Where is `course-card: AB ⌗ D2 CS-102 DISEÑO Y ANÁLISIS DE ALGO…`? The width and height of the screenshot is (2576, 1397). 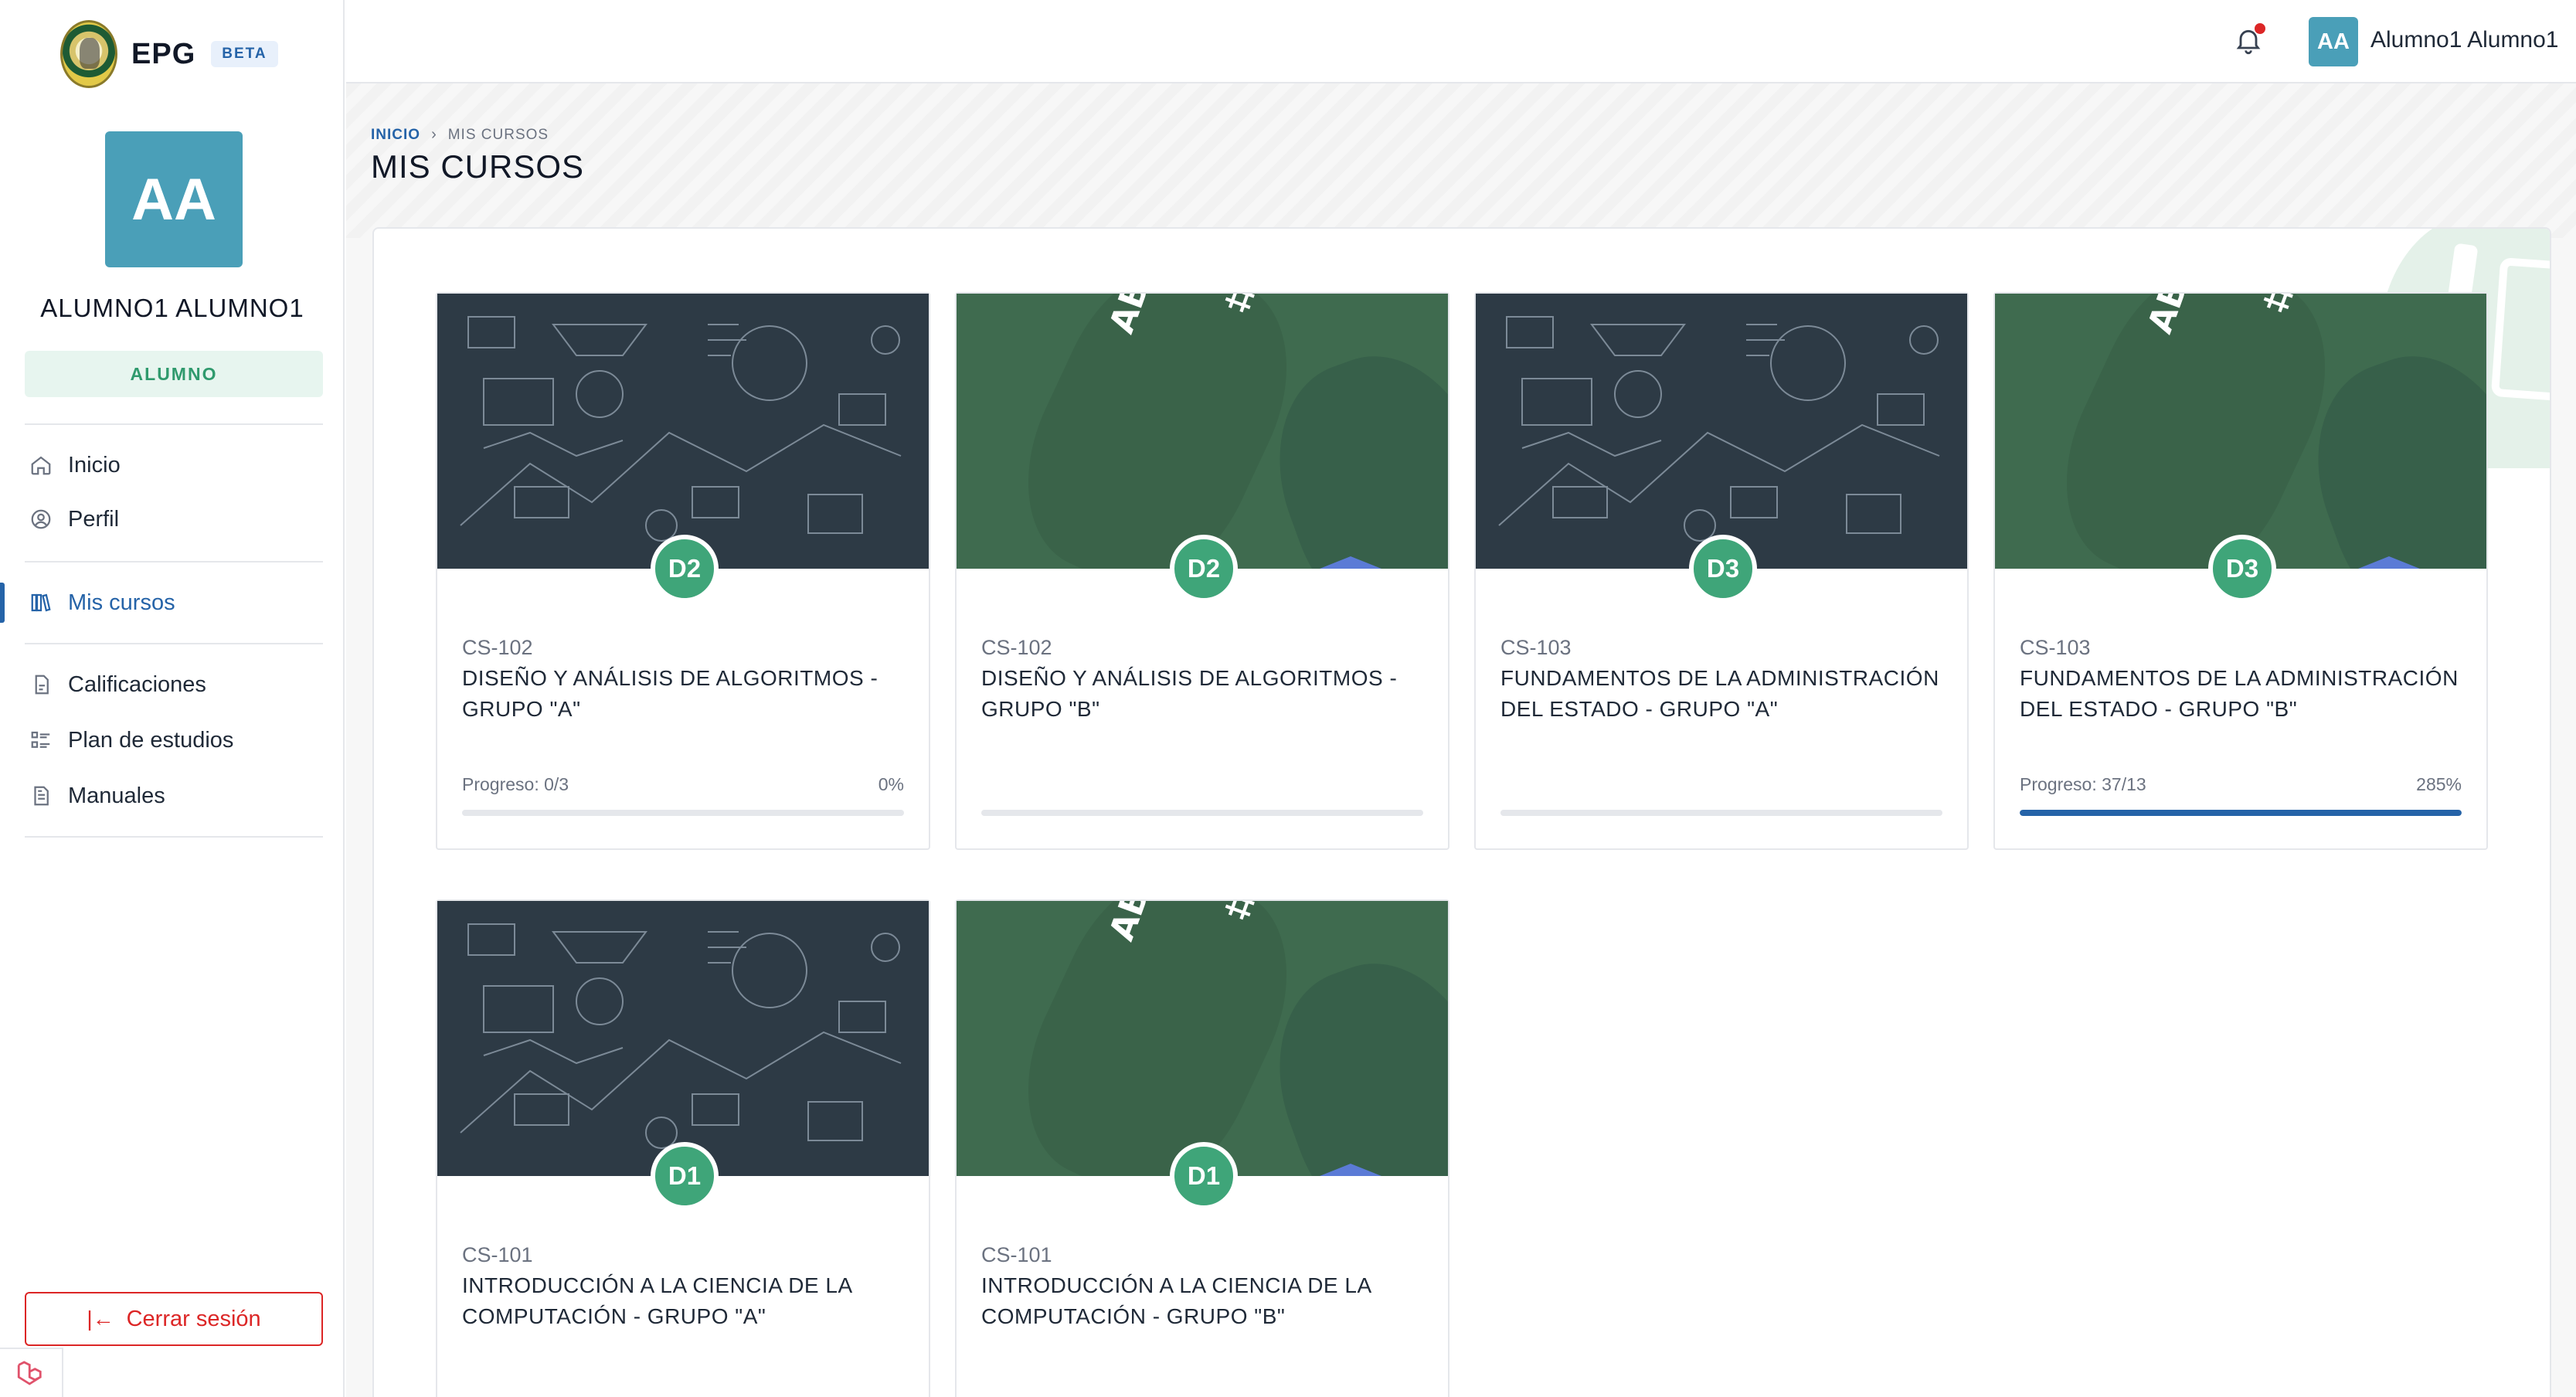 course-card: AB ⌗ D2 CS-102 DISEÑO Y ANÁLISIS DE ALGO… is located at coordinates (1202, 571).